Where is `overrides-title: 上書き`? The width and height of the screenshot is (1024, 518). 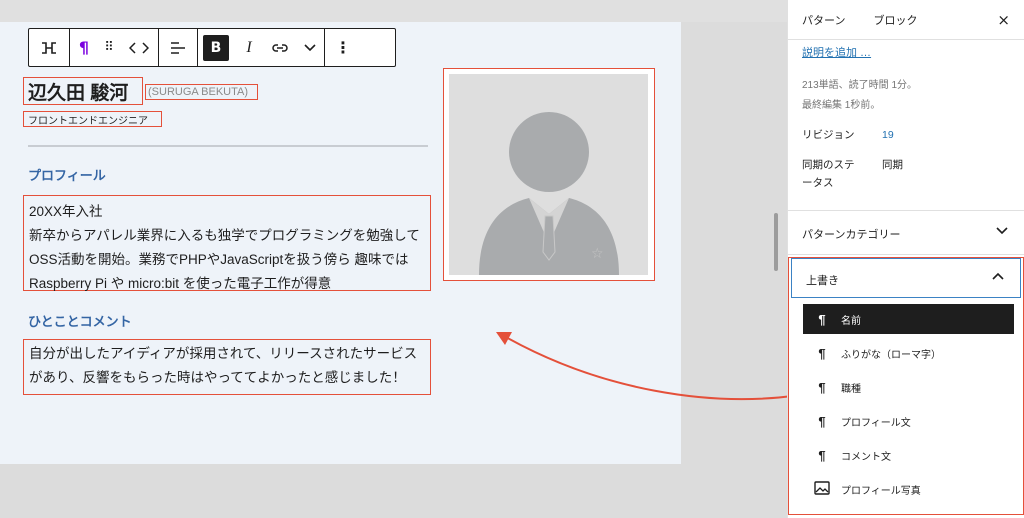
overrides-title: 上書き is located at coordinates (822, 281).